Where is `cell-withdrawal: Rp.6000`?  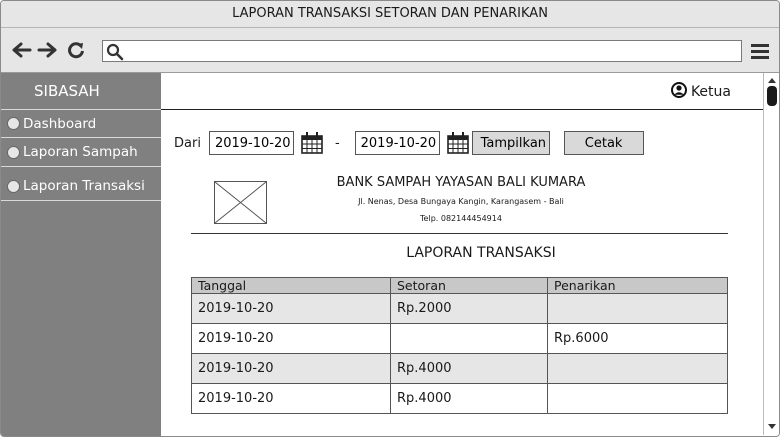 cell-withdrawal: Rp.6000 is located at coordinates (637, 338).